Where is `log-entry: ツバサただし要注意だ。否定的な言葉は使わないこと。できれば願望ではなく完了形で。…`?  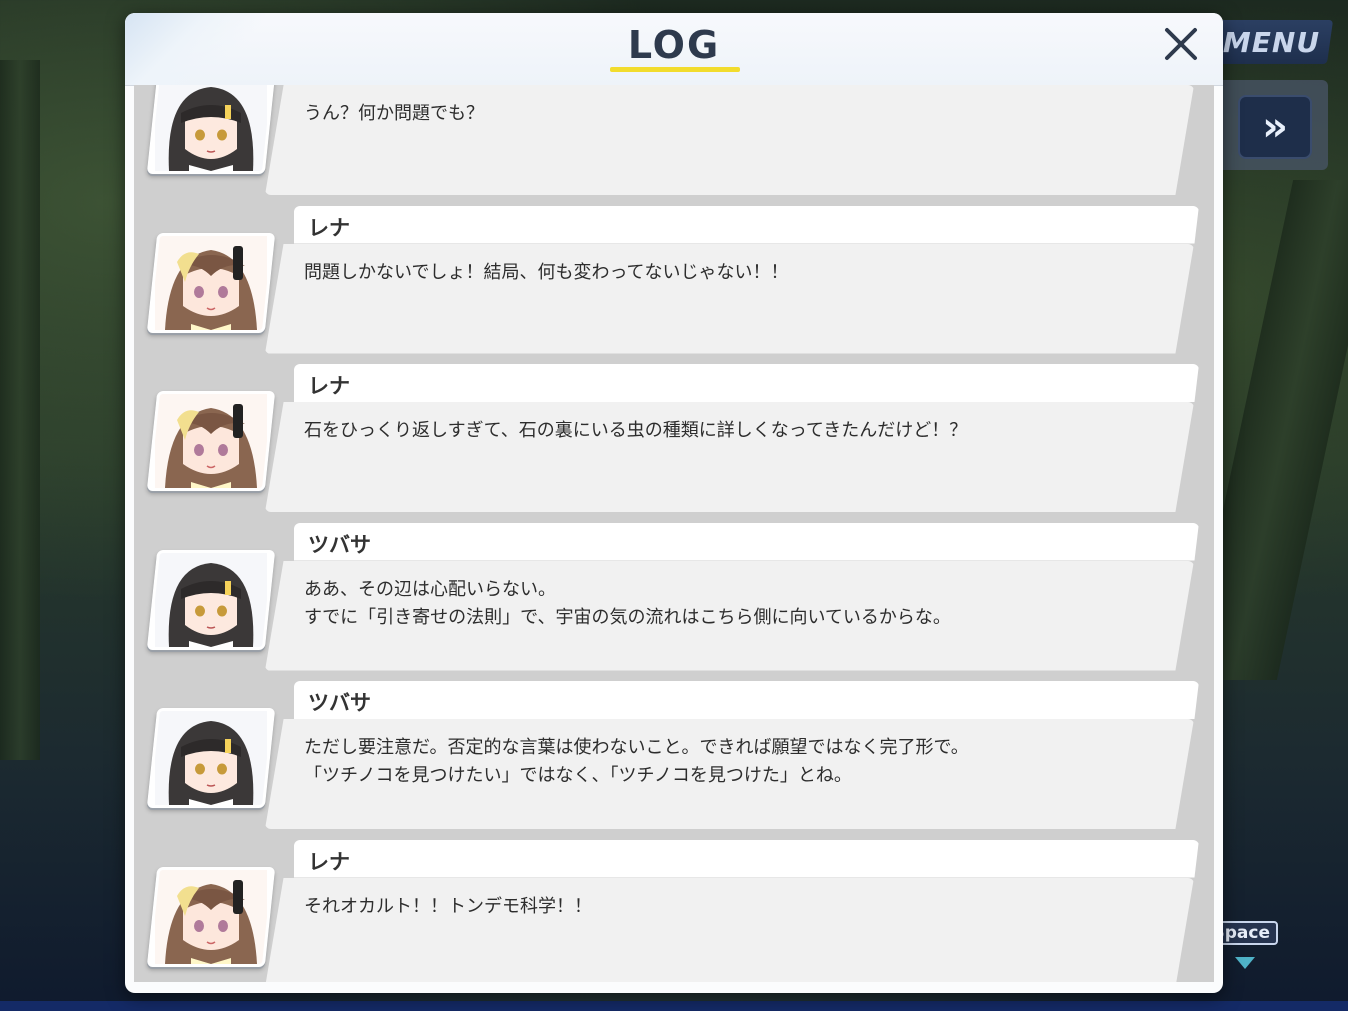 log-entry: ツバサただし要注意だ。否定的な言葉は使わないこと。できれば願望ではなく完了形で。… is located at coordinates (674, 756).